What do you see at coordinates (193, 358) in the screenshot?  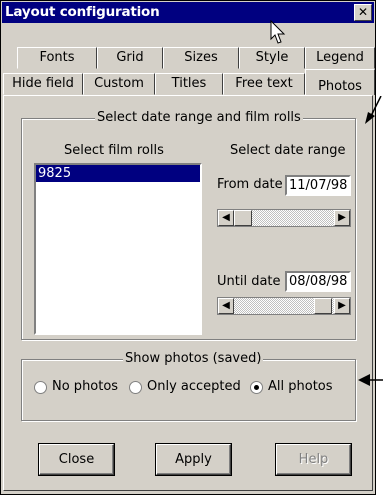 I see `photos-group-legend: Show photos (saved)` at bounding box center [193, 358].